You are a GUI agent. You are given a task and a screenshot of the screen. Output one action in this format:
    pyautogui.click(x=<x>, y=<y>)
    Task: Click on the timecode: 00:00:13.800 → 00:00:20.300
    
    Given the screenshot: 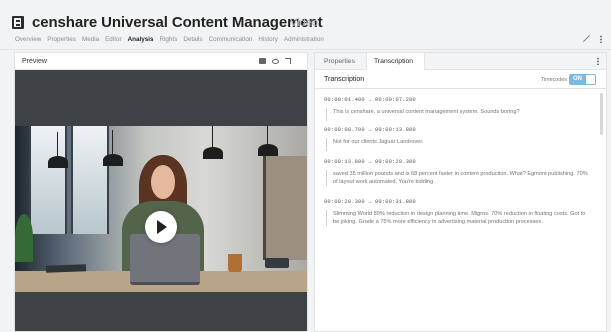 What is the action you would take?
    pyautogui.click(x=370, y=161)
    